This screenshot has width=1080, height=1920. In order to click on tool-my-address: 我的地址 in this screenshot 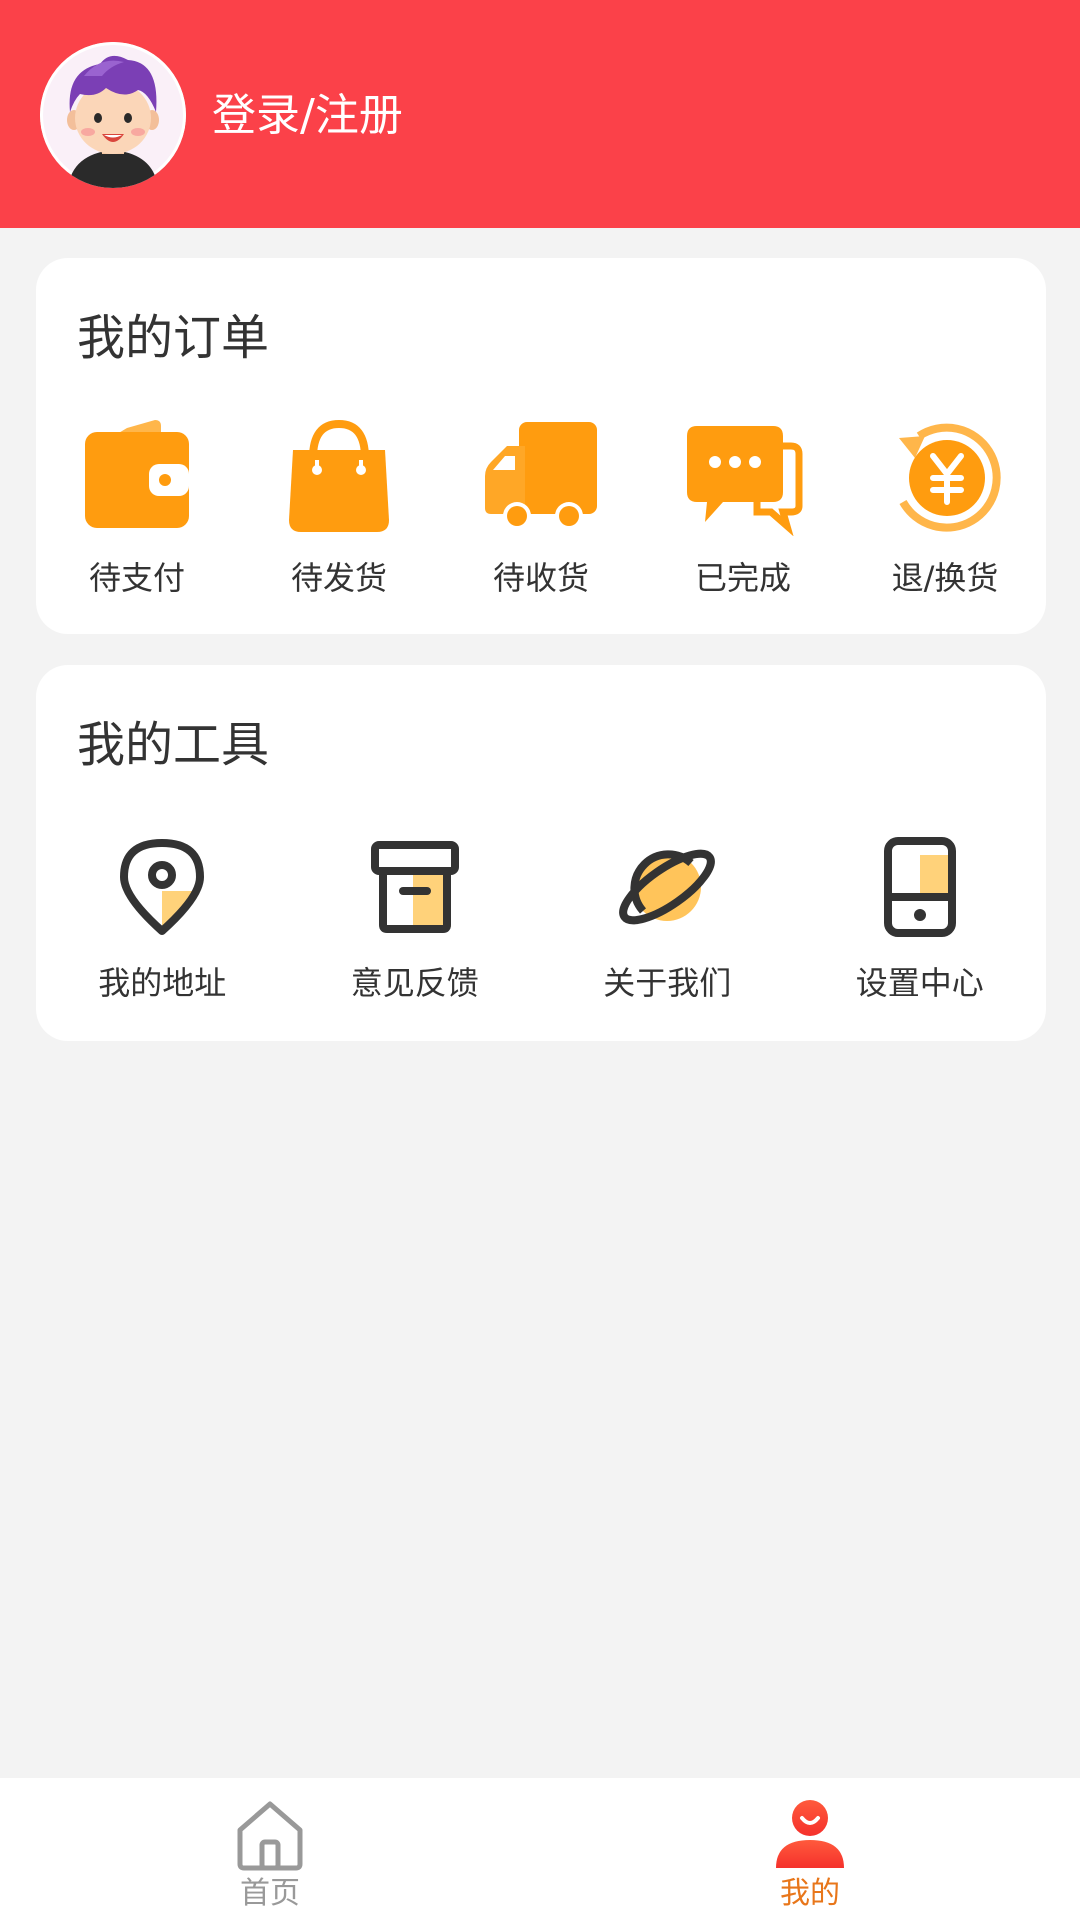, I will do `click(162, 914)`.